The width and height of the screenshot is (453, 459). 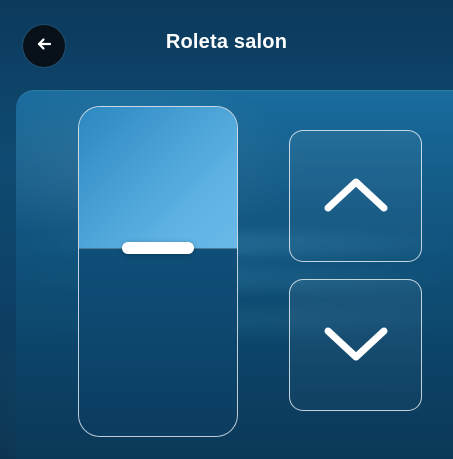 I want to click on page-title: Roleta salon, so click(x=226, y=42).